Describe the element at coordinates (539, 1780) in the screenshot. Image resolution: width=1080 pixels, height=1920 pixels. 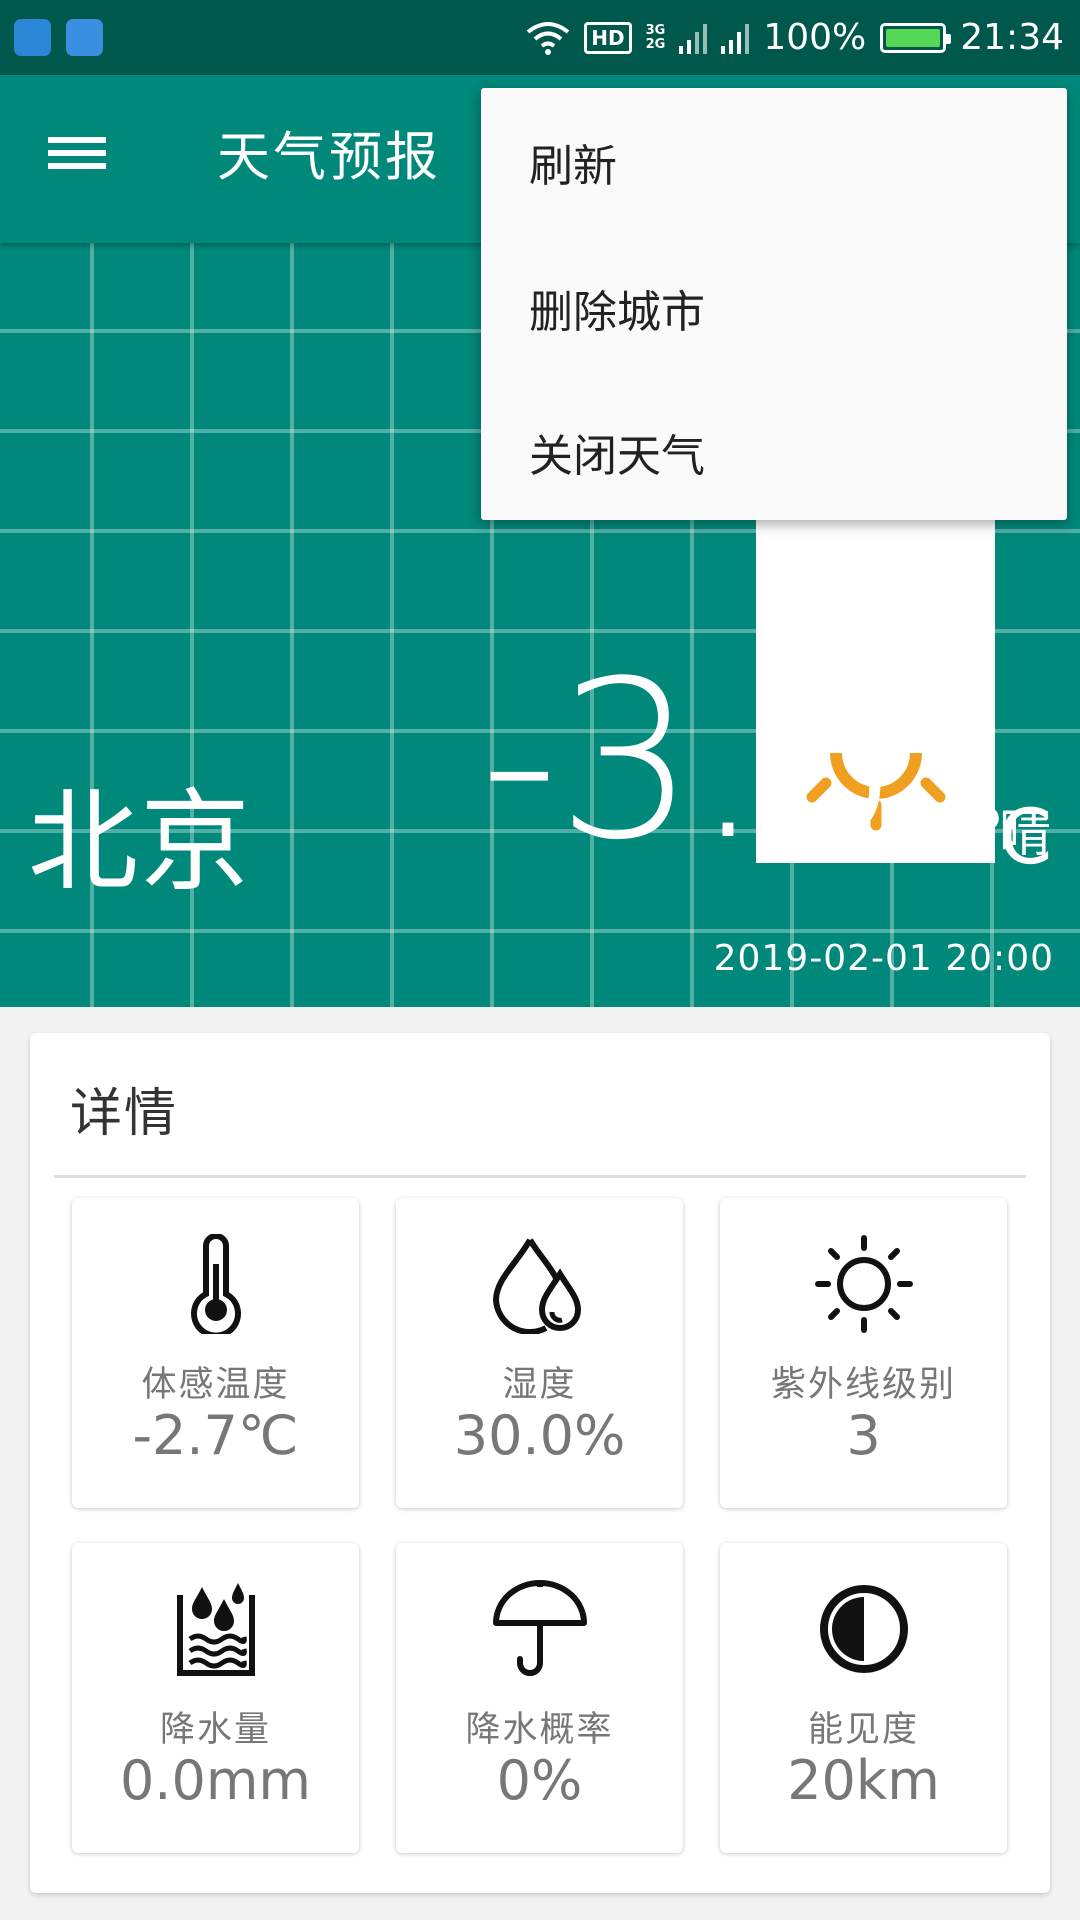
I see `detail-value: 0%` at that location.